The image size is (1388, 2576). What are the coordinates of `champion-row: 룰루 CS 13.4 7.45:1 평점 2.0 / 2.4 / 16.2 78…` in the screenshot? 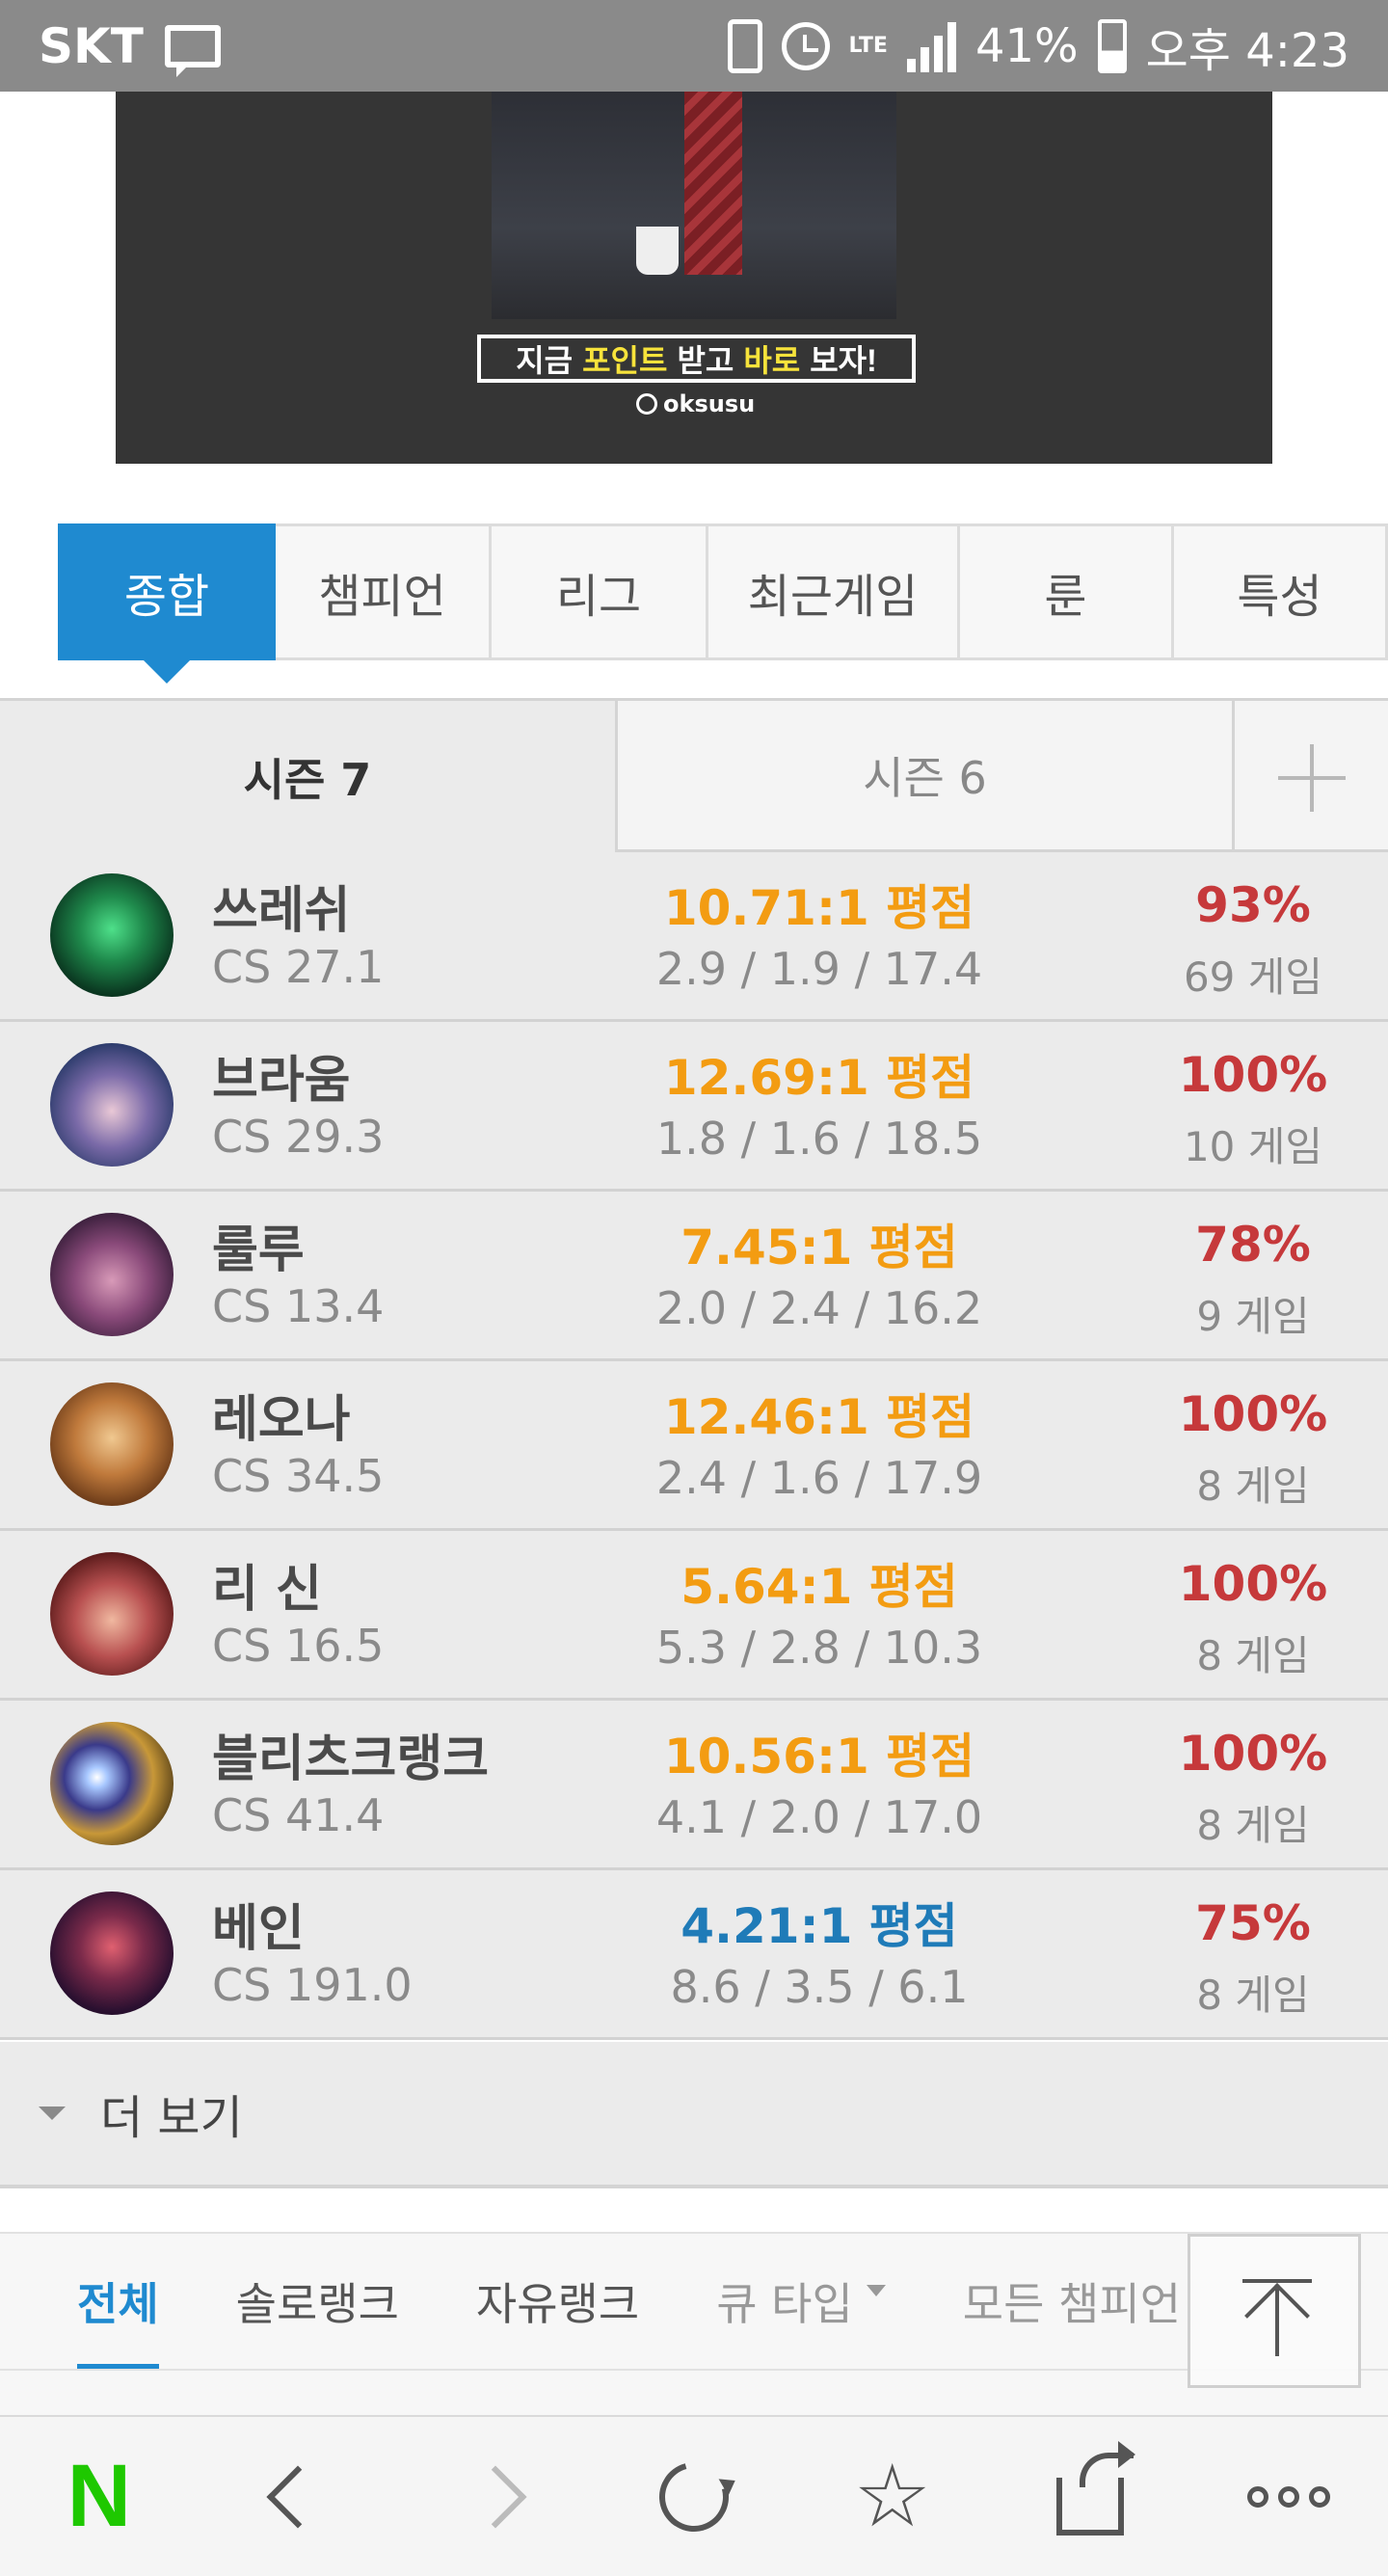 It's located at (694, 1277).